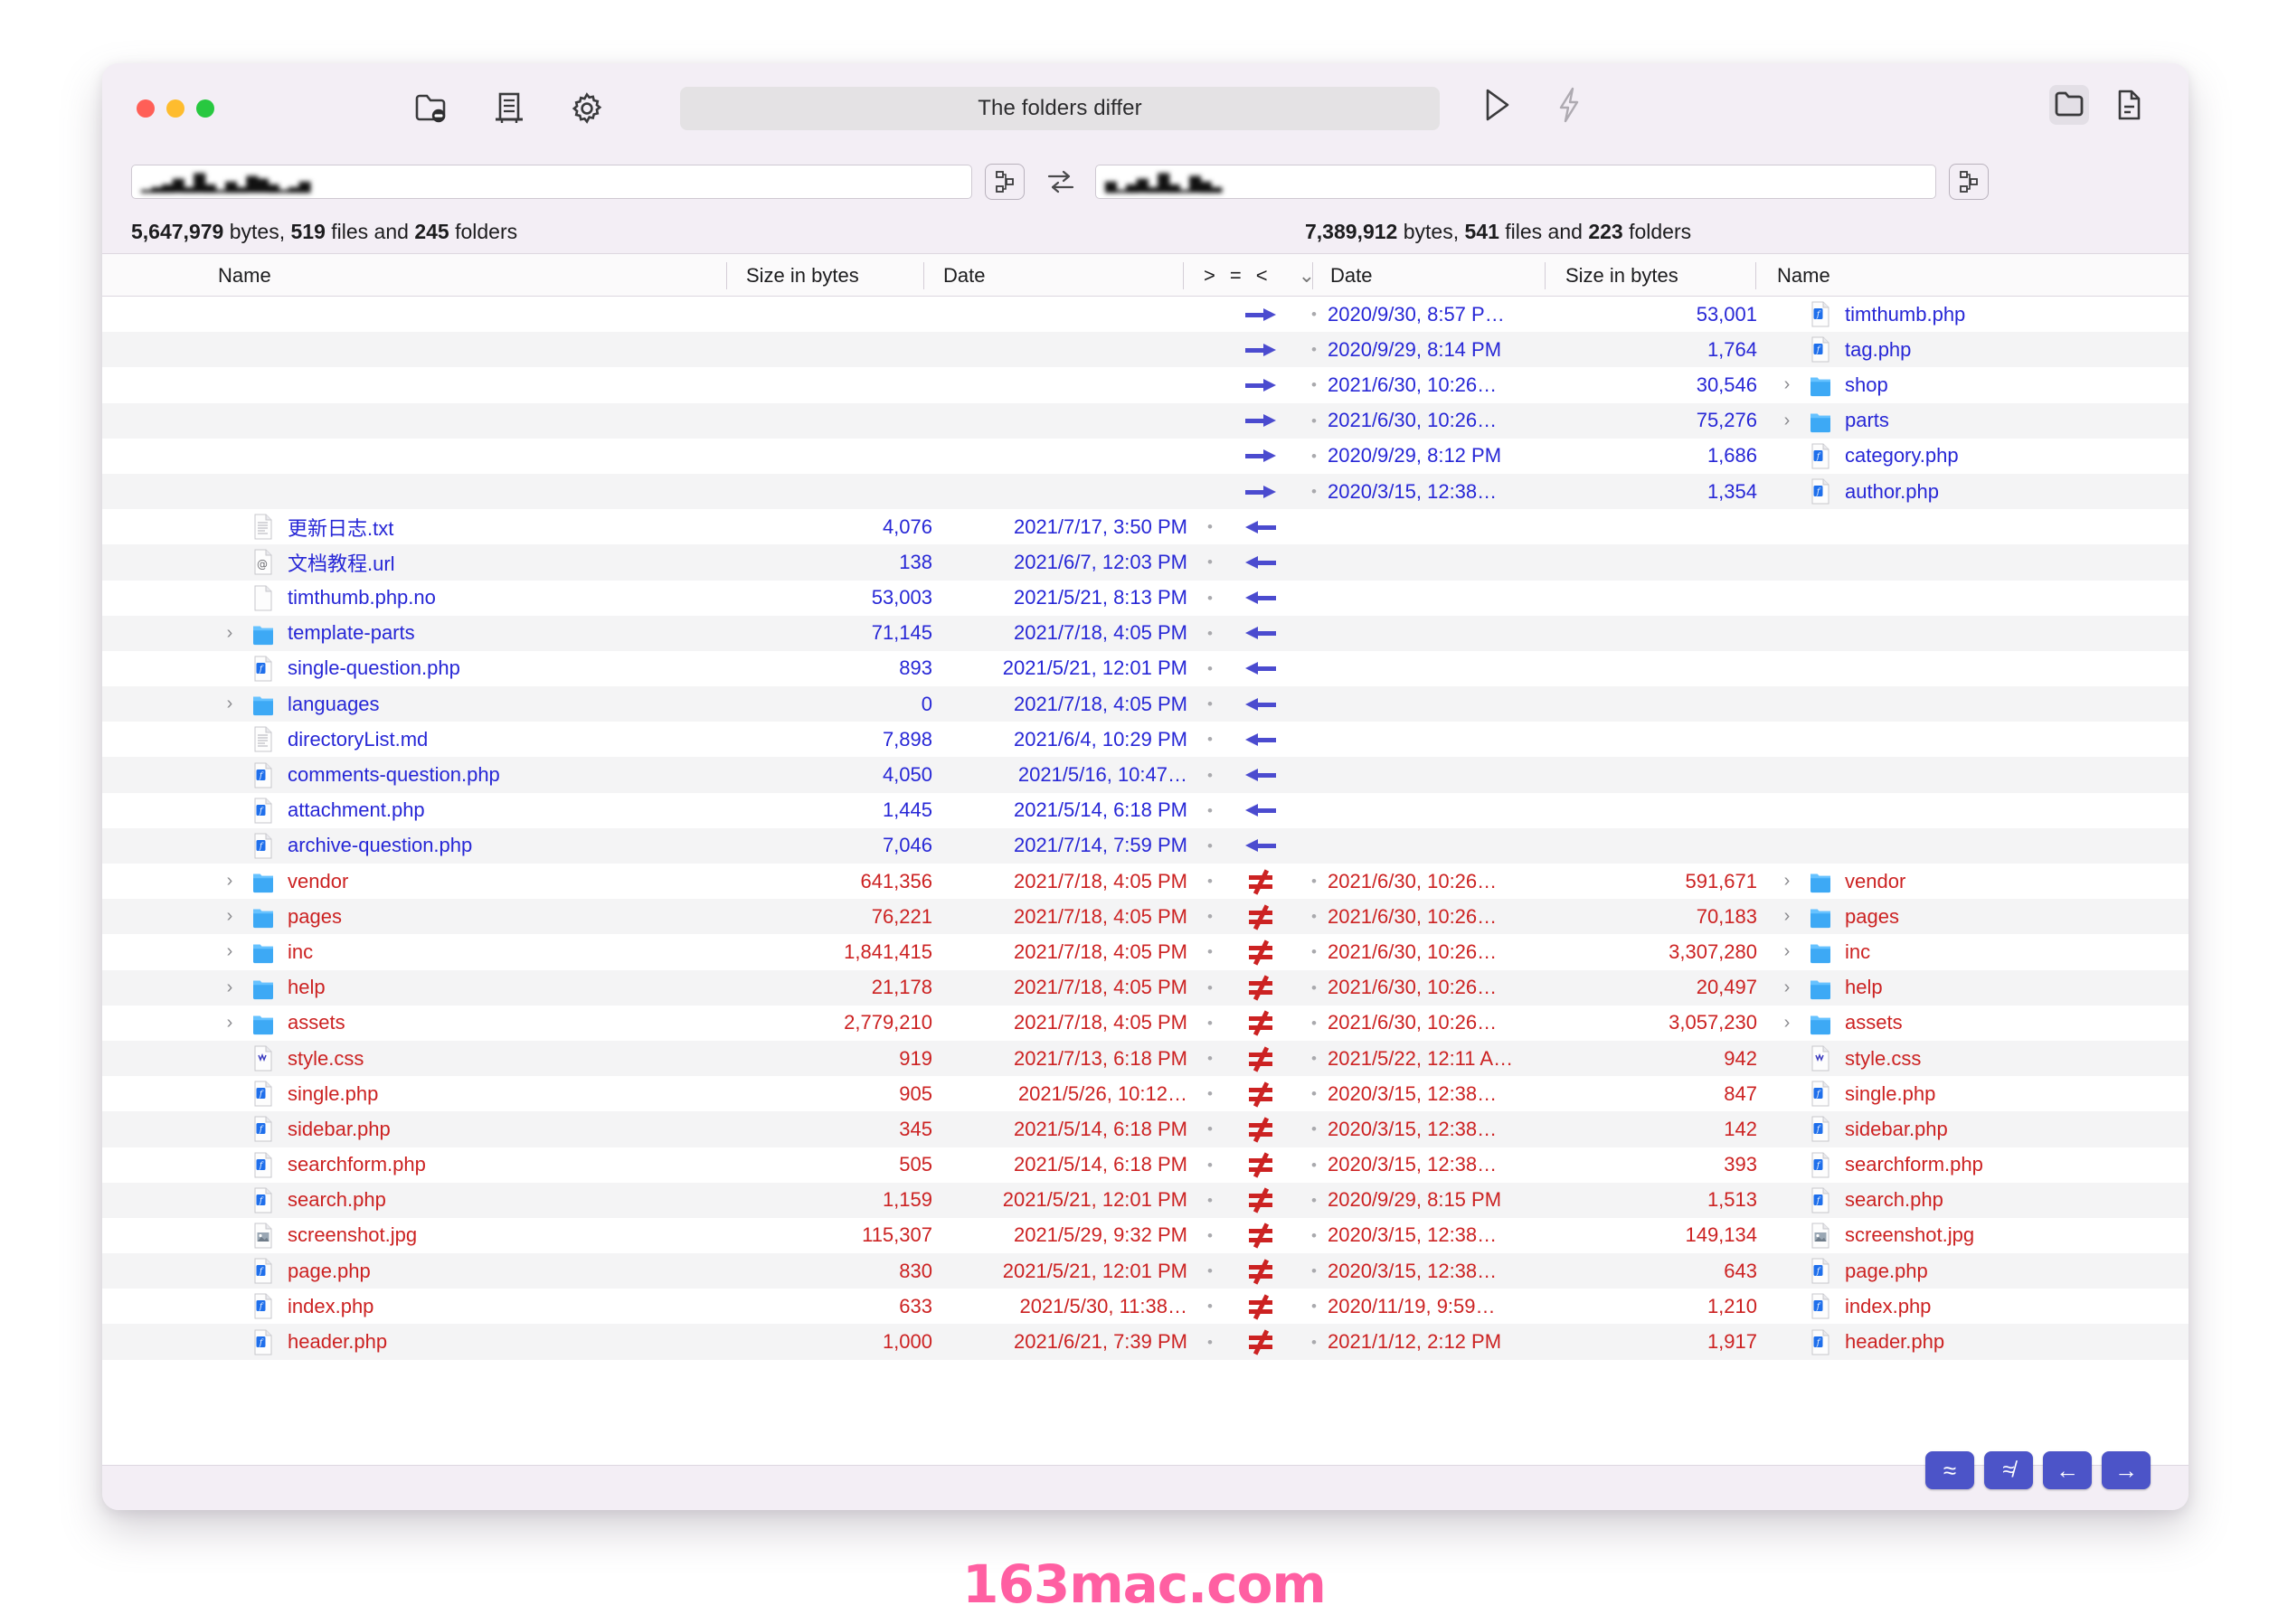 This screenshot has height=1624, width=2288. I want to click on right-file-name: tag.php, so click(2017, 350).